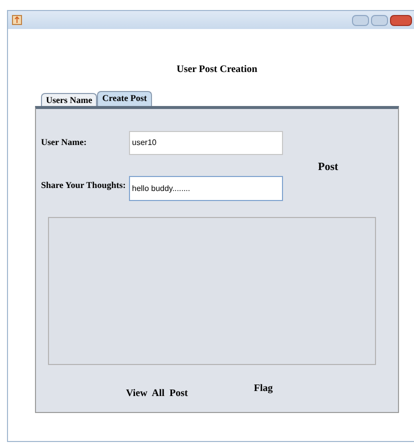 The width and height of the screenshot is (414, 444). What do you see at coordinates (69, 99) in the screenshot?
I see `tab: Users Name` at bounding box center [69, 99].